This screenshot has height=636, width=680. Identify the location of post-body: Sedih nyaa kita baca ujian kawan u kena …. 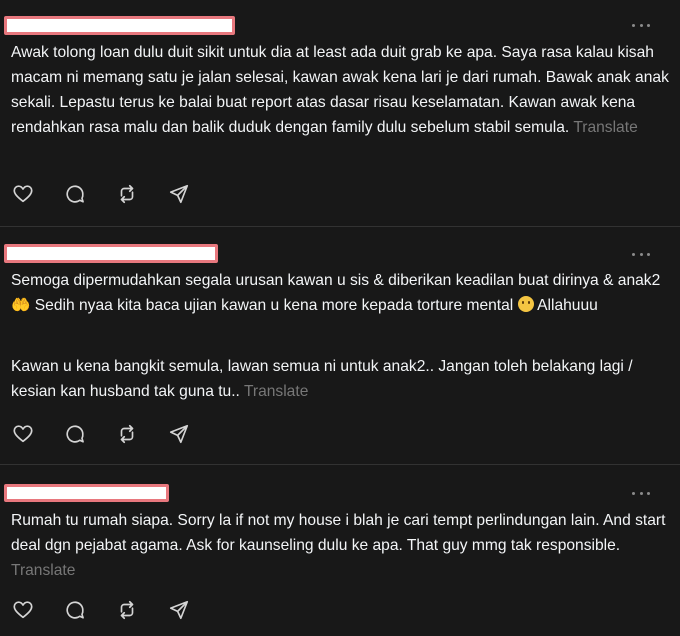
(274, 305).